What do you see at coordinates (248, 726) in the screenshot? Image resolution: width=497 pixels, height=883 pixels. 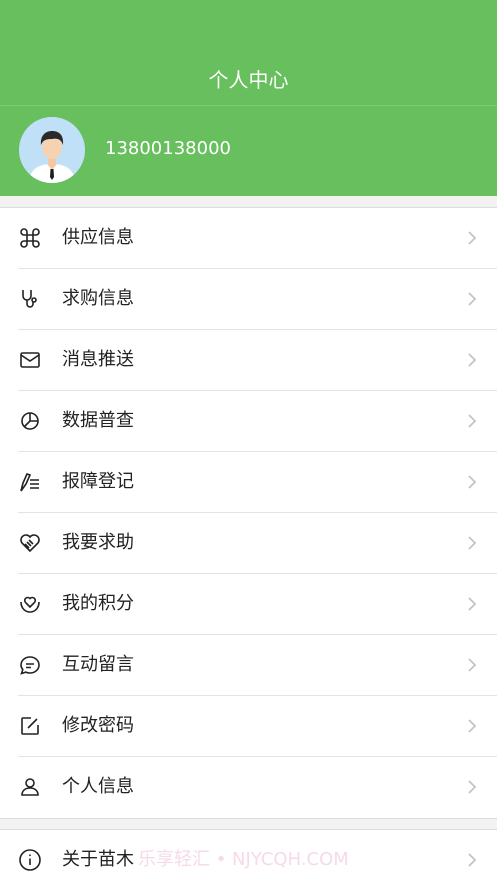 I see `menu-item-change-password: 修改密码` at bounding box center [248, 726].